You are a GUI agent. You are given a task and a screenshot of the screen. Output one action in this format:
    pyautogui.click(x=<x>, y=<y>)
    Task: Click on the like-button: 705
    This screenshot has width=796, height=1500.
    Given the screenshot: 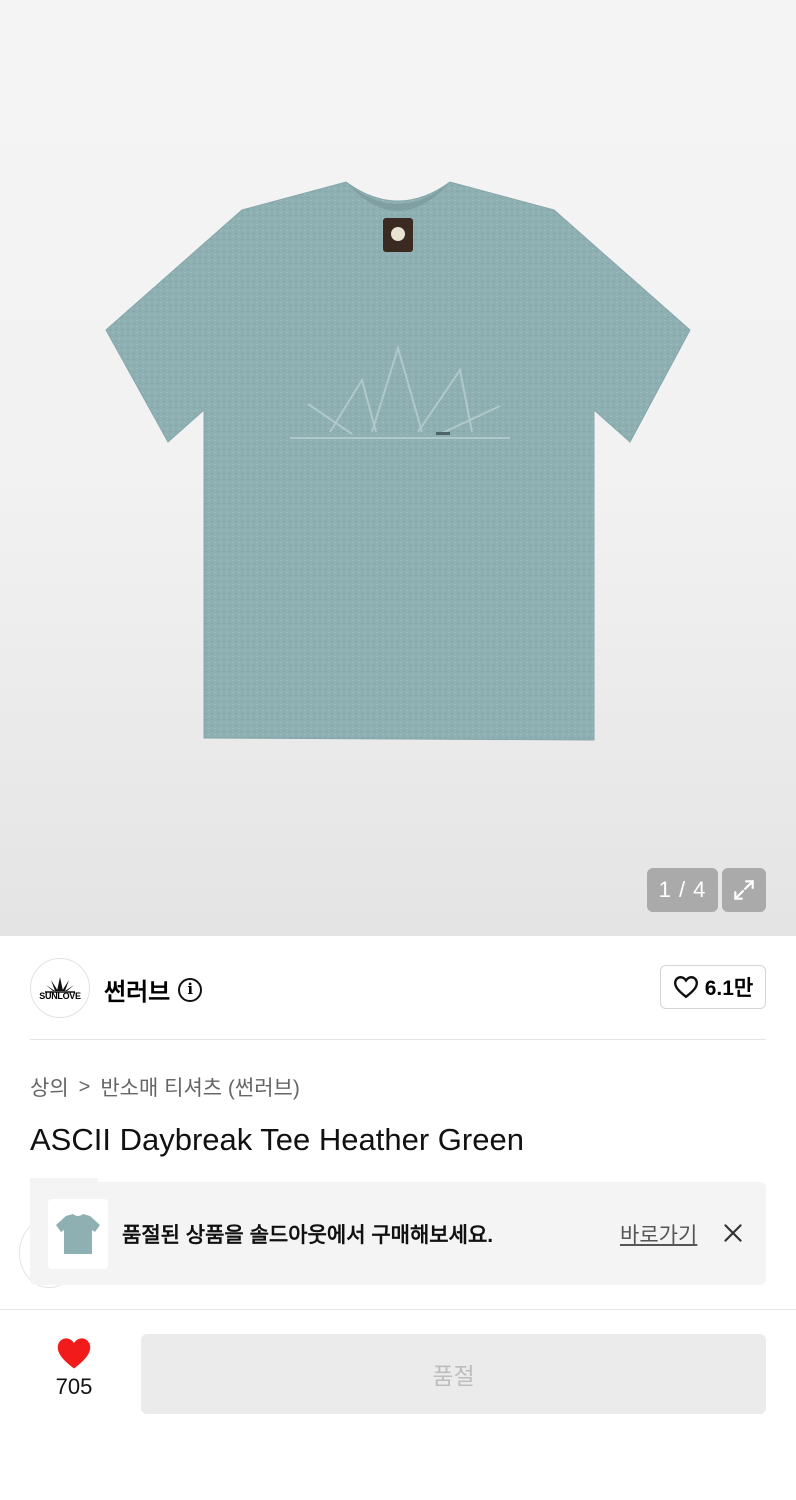 What is the action you would take?
    pyautogui.click(x=74, y=1368)
    